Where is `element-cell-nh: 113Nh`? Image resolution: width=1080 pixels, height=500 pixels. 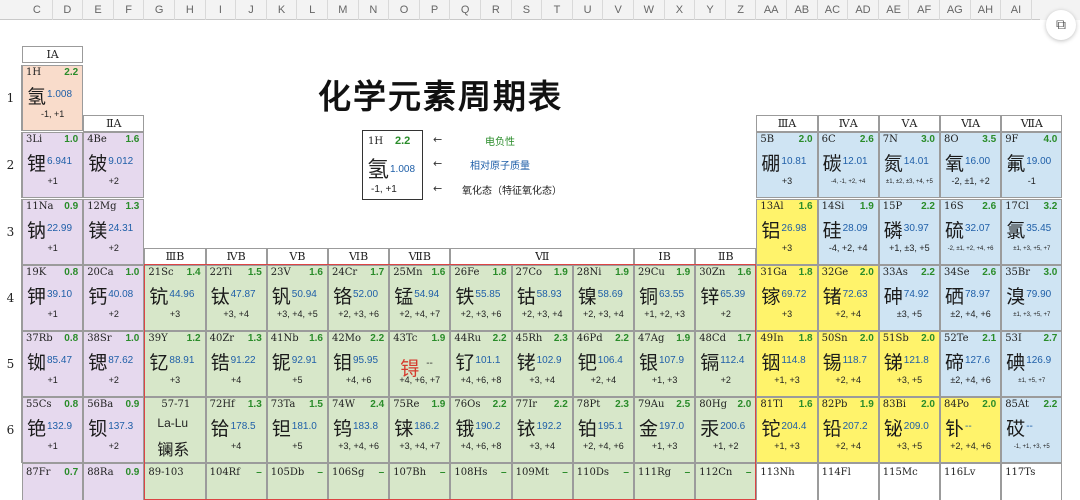 element-cell-nh: 113Nh is located at coordinates (787, 481).